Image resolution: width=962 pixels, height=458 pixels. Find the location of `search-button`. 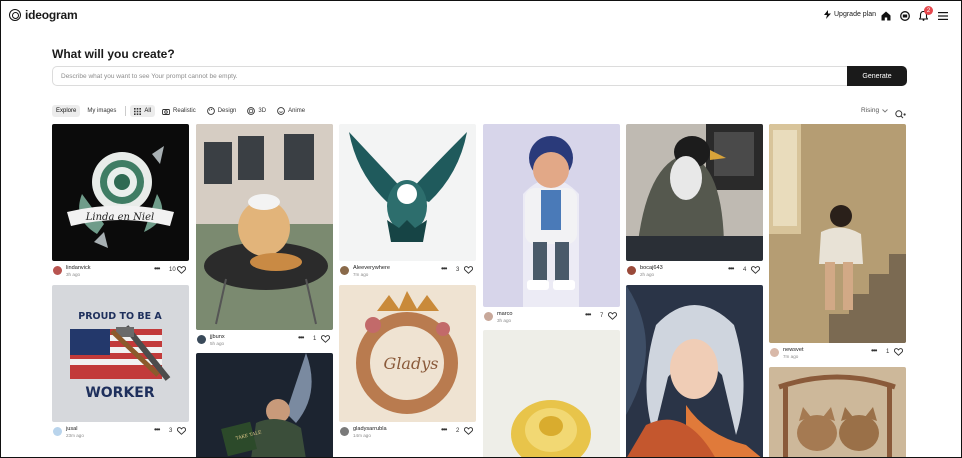

search-button is located at coordinates (900, 115).